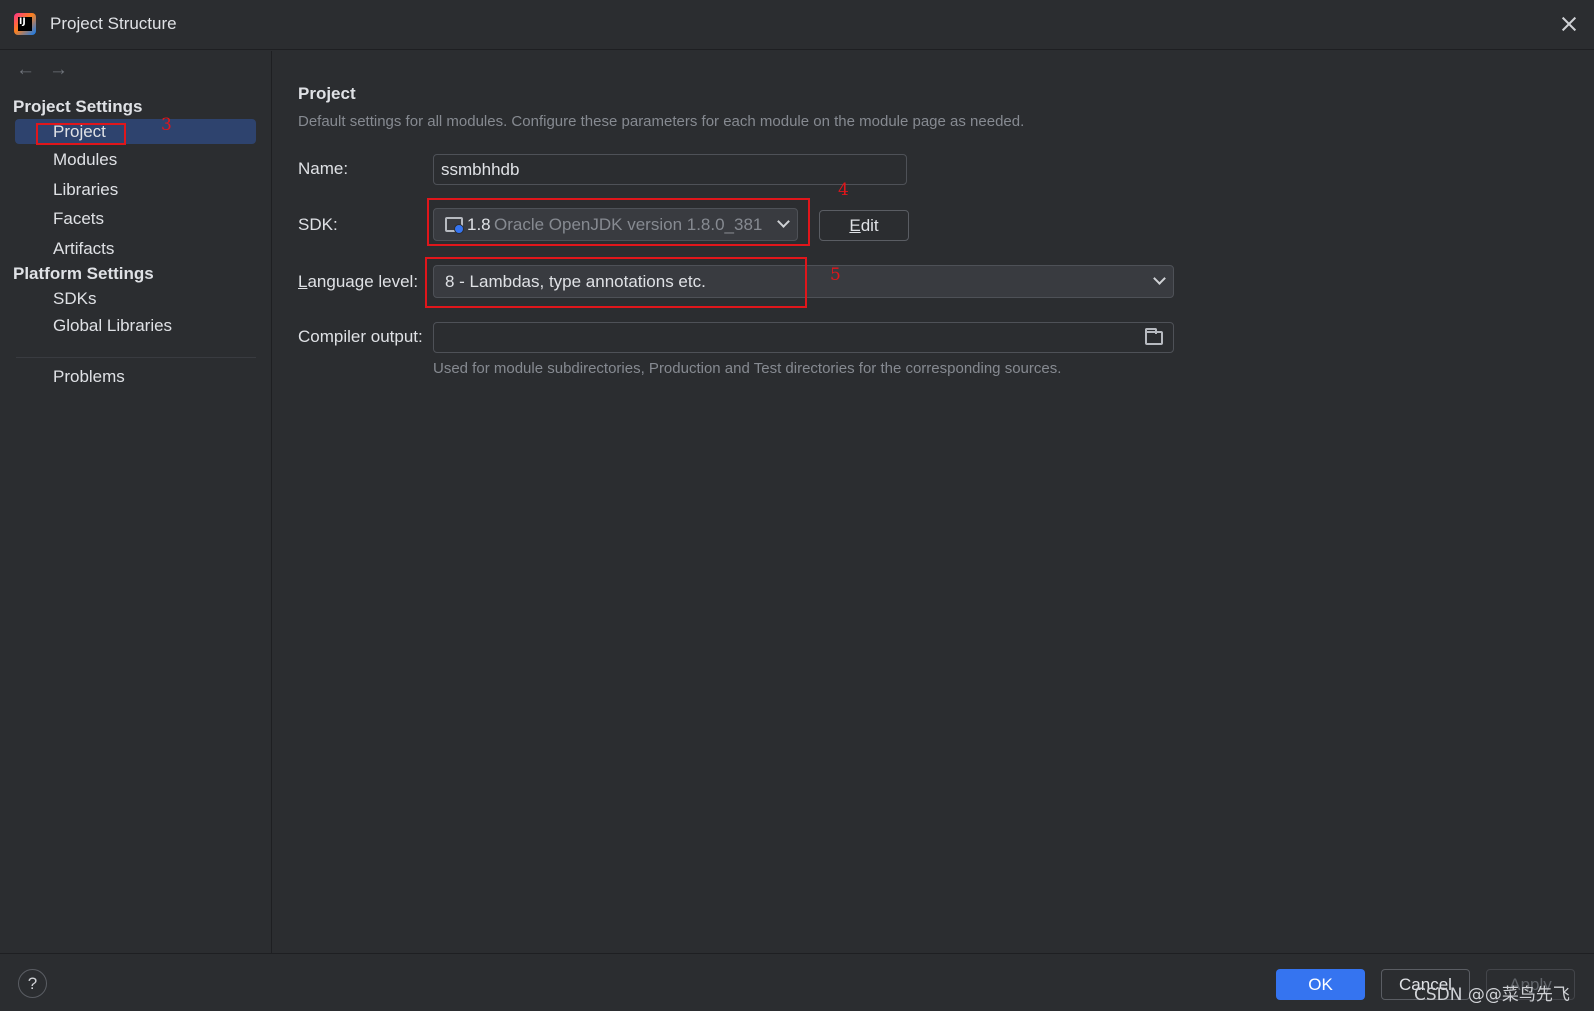 This screenshot has width=1594, height=1011. Describe the element at coordinates (135, 298) in the screenshot. I see `sidebar-item-sdks: SDKs` at that location.